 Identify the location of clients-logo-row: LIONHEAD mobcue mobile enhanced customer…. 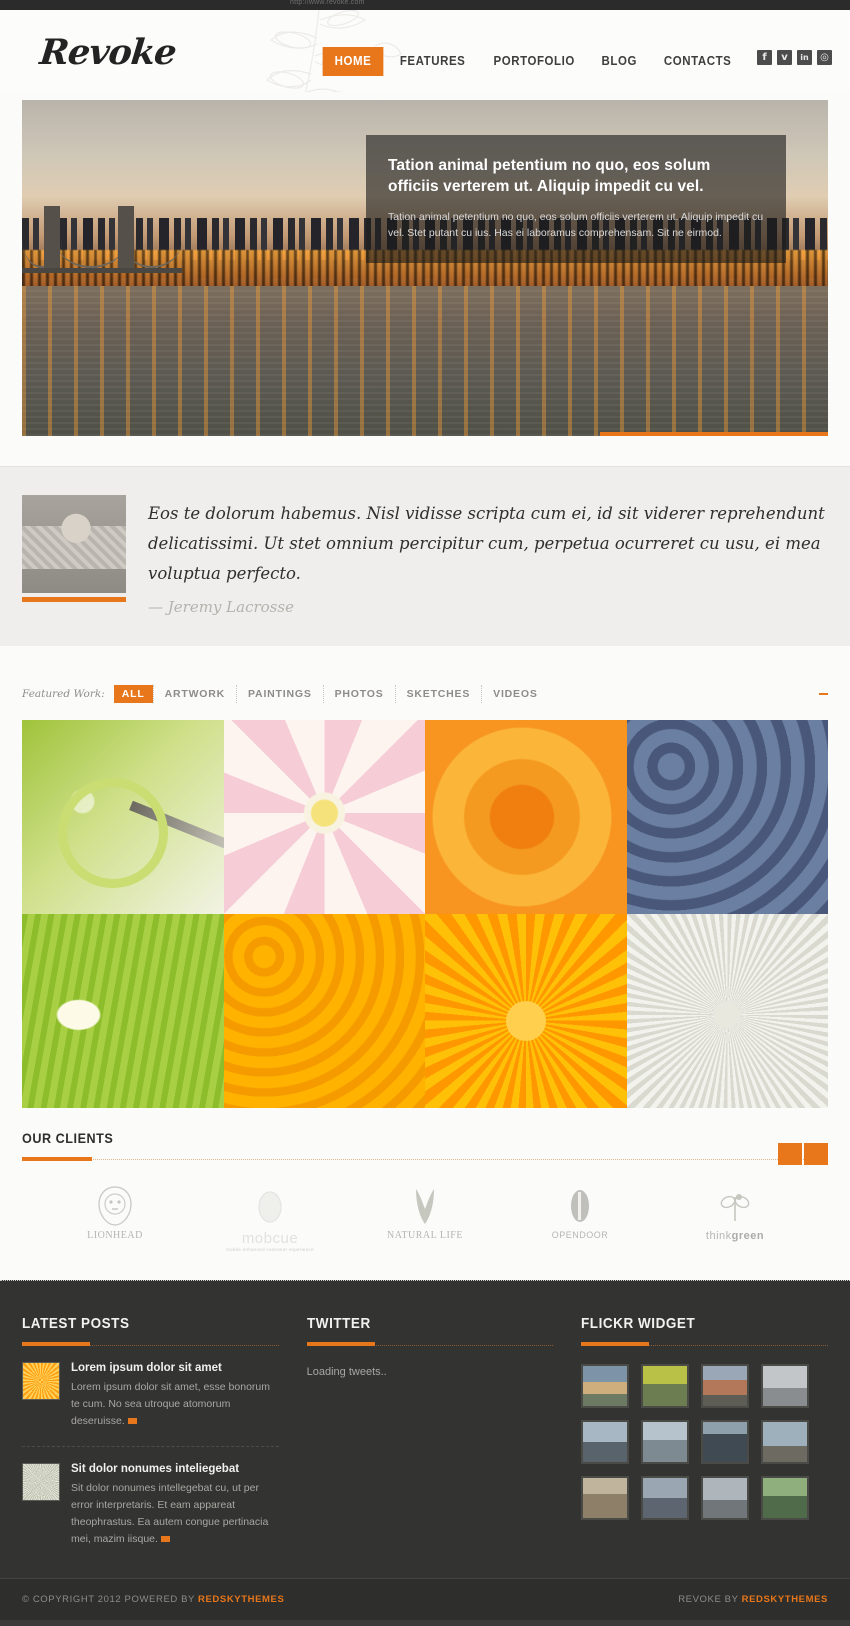
(425, 1207).